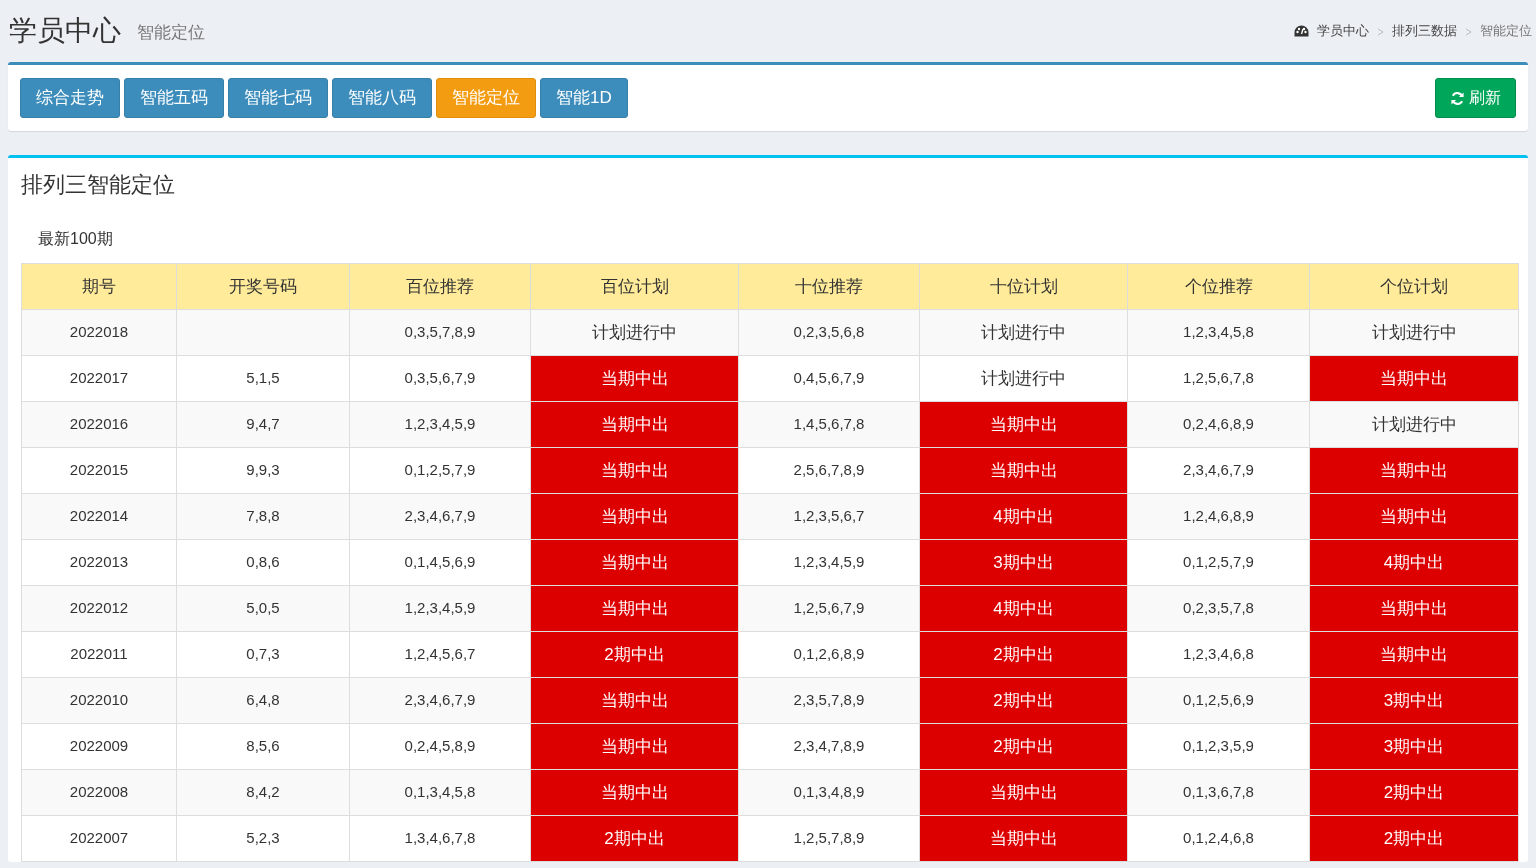 The height and width of the screenshot is (868, 1536). What do you see at coordinates (1457, 98) in the screenshot?
I see `refresh-icon` at bounding box center [1457, 98].